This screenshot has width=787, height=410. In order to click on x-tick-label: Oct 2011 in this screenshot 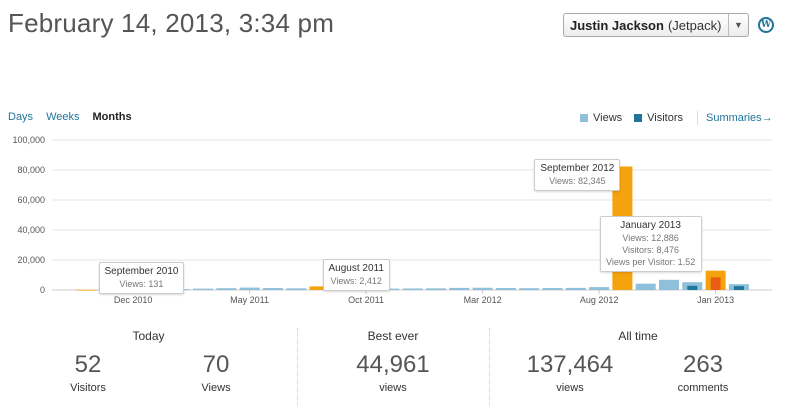, I will do `click(366, 300)`.